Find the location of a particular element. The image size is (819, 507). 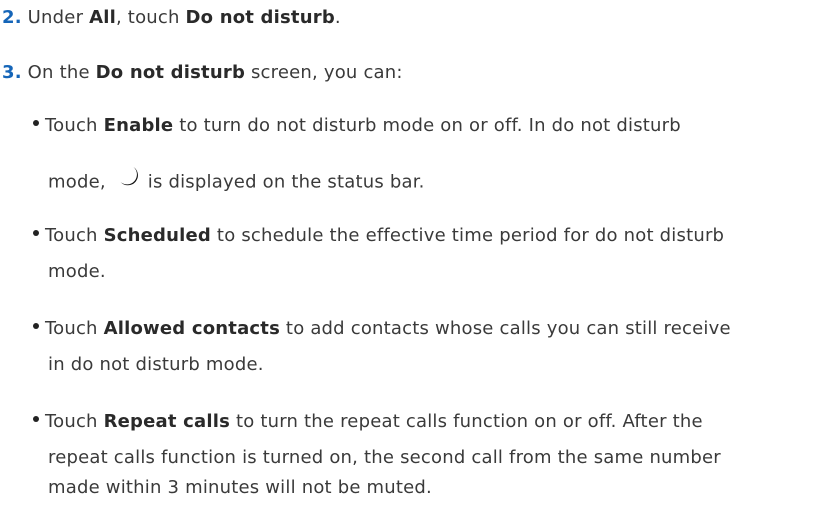

bullet-enable-line2: mode, is displayed on the status bar. is located at coordinates (236, 182).